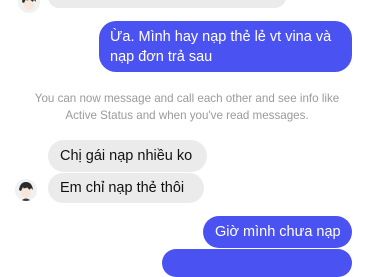 This screenshot has width=374, height=277. I want to click on outgoing-message-bubble: Giờ mình chưa nạp, so click(277, 232).